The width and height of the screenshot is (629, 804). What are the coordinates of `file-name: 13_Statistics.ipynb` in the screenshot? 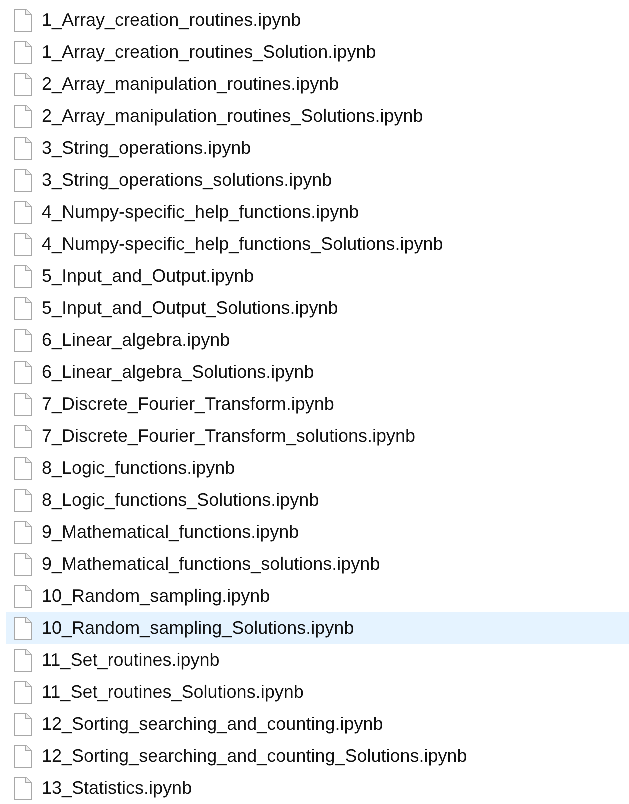 It's located at (117, 788).